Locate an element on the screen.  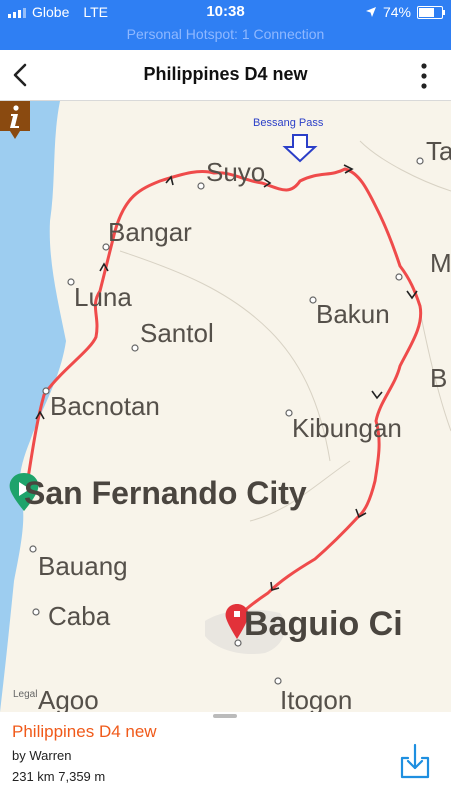
place-label-bakun: Bakun is located at coordinates (353, 314).